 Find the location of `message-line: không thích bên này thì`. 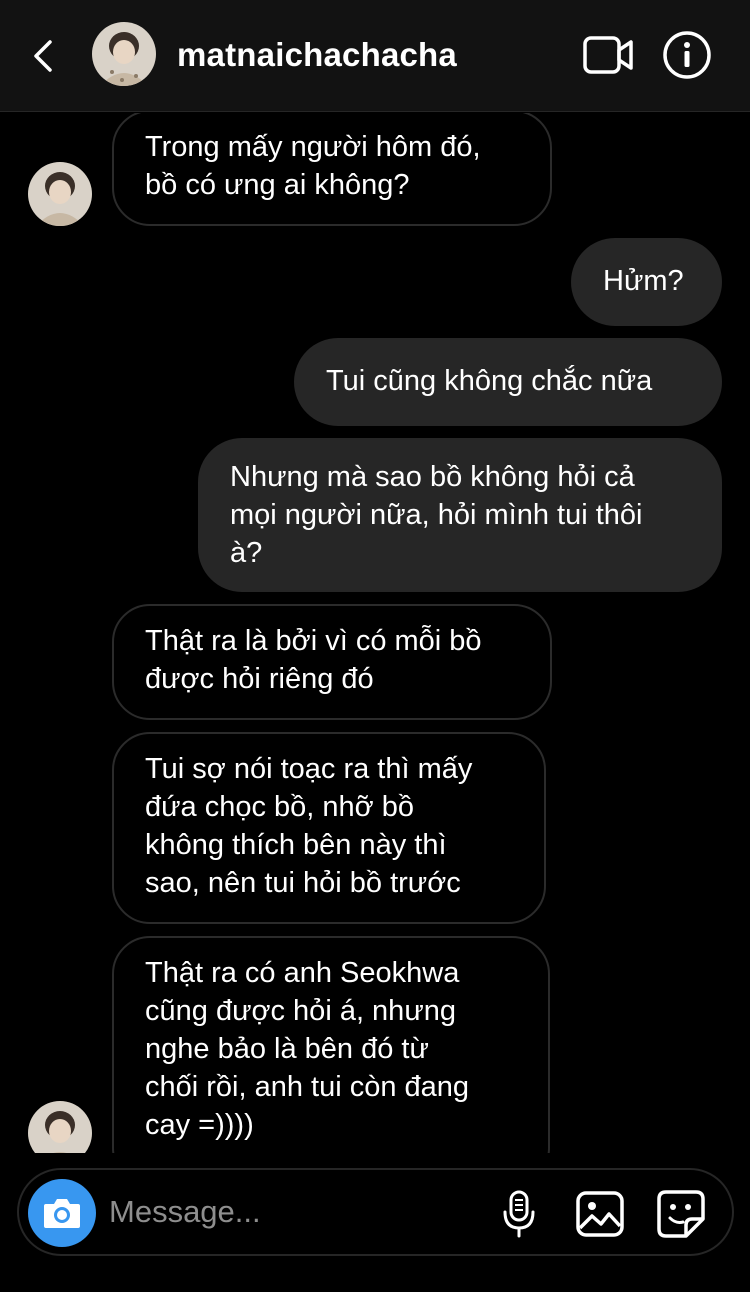

message-line: không thích bên này thì is located at coordinates (296, 845).